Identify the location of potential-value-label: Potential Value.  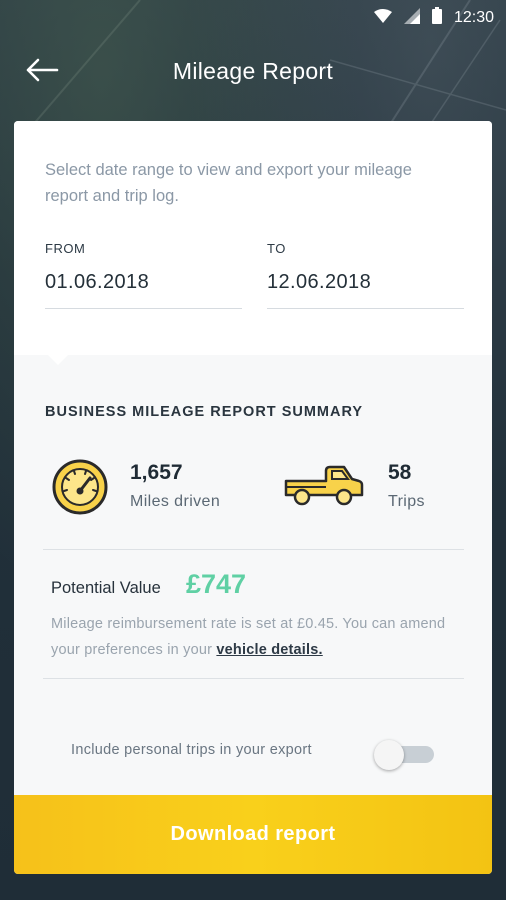
(106, 588).